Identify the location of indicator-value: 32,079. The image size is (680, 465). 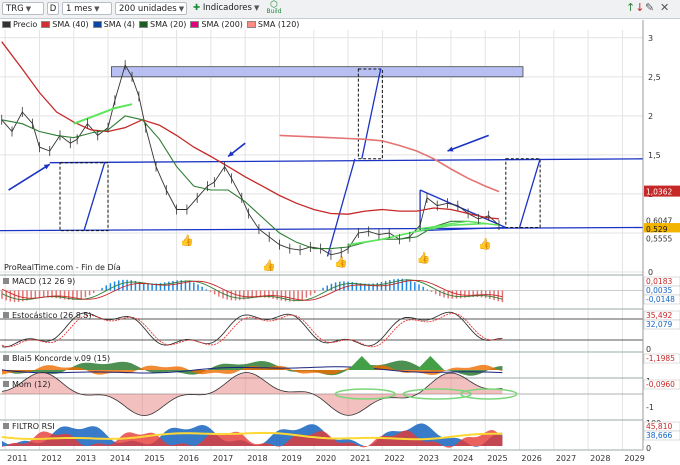
(659, 324).